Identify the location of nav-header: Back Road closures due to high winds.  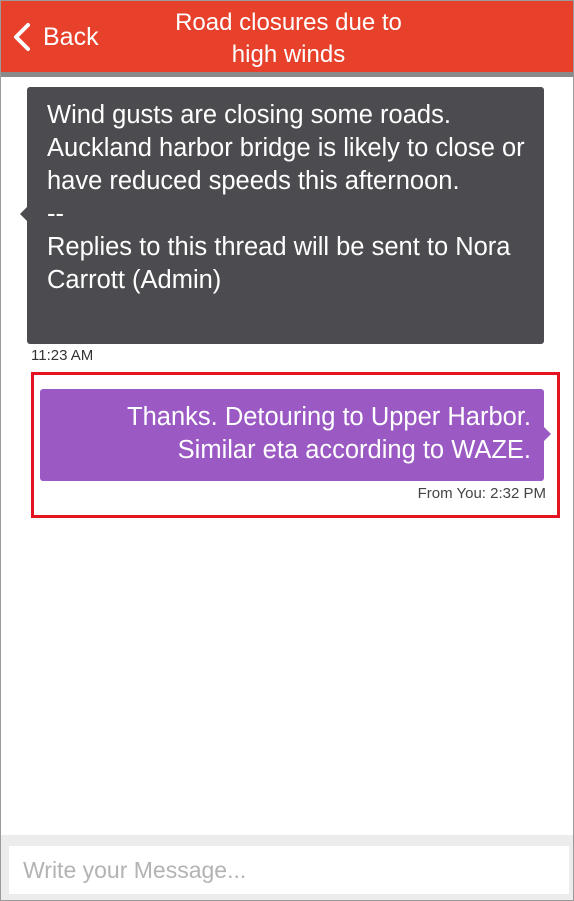
(287, 36).